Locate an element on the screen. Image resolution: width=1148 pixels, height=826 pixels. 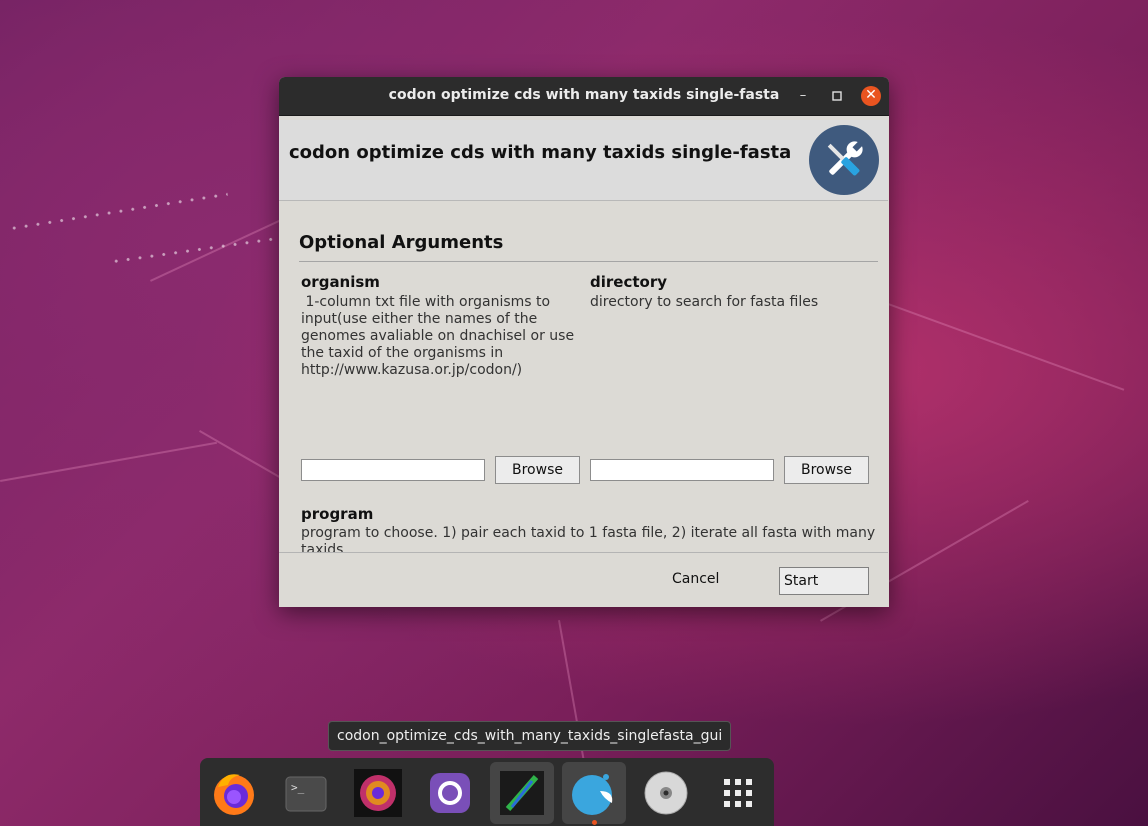
running-indicator is located at coordinates (594, 822).